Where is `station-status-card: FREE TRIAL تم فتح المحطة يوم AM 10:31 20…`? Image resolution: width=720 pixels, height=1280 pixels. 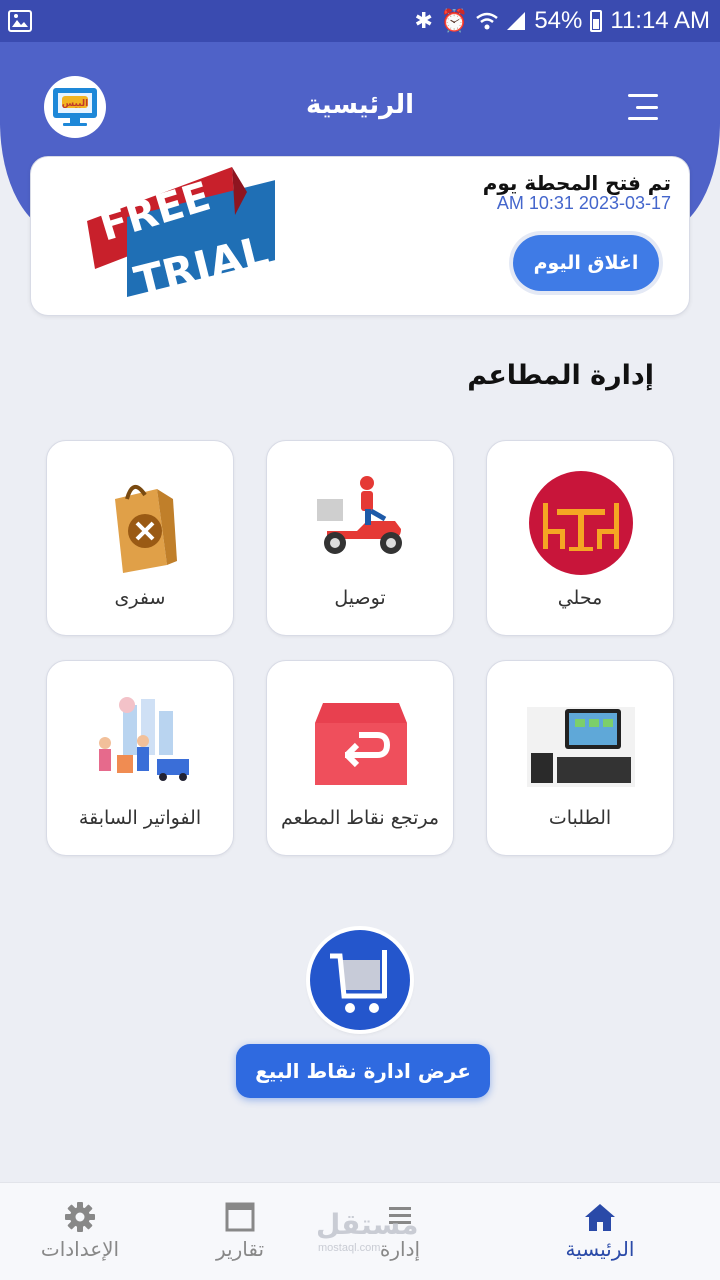
station-status-card: FREE TRIAL تم فتح المحطة يوم AM 10:31 20… is located at coordinates (360, 236).